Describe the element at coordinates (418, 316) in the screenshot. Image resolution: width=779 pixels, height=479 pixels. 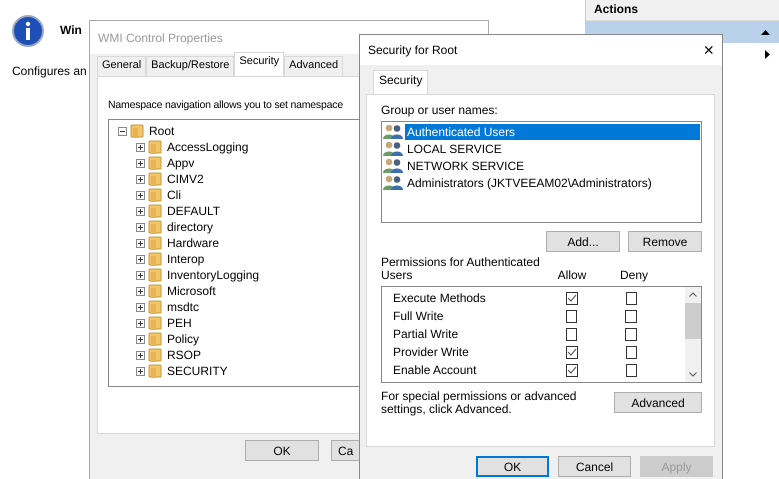
I see `permission-name: Full Write` at that location.